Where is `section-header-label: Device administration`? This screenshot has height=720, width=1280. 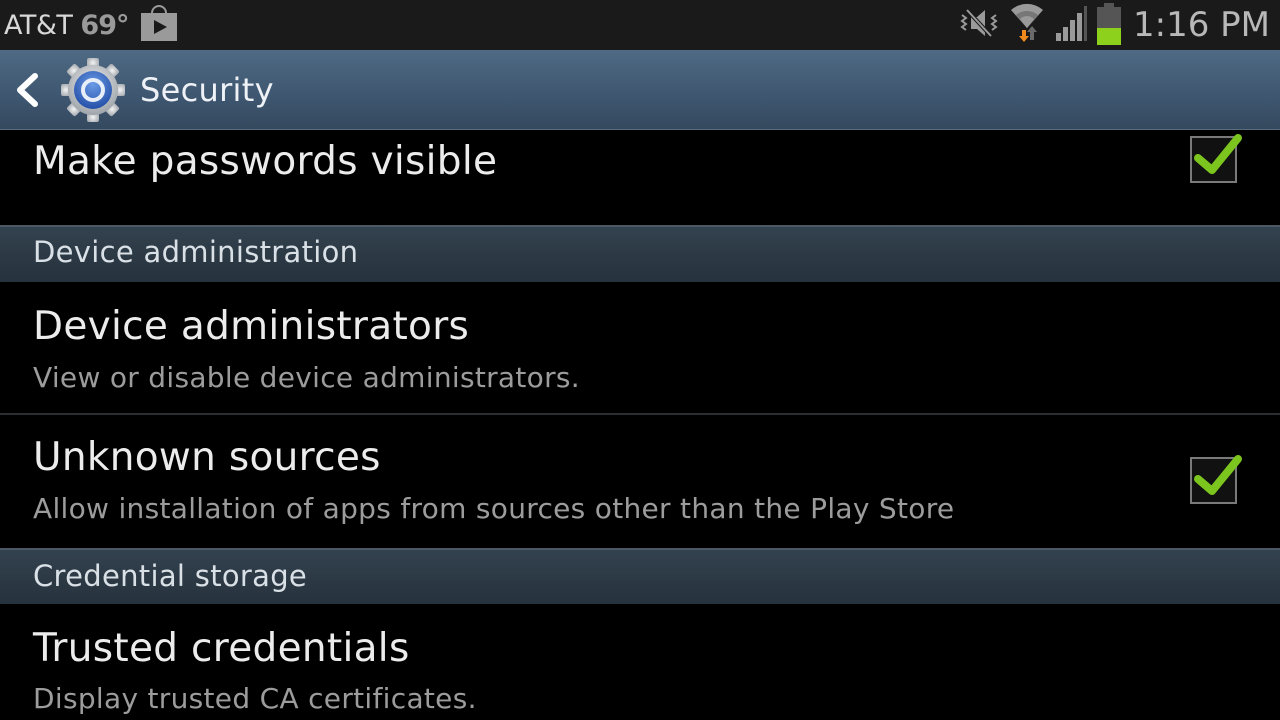
section-header-label: Device administration is located at coordinates (196, 252).